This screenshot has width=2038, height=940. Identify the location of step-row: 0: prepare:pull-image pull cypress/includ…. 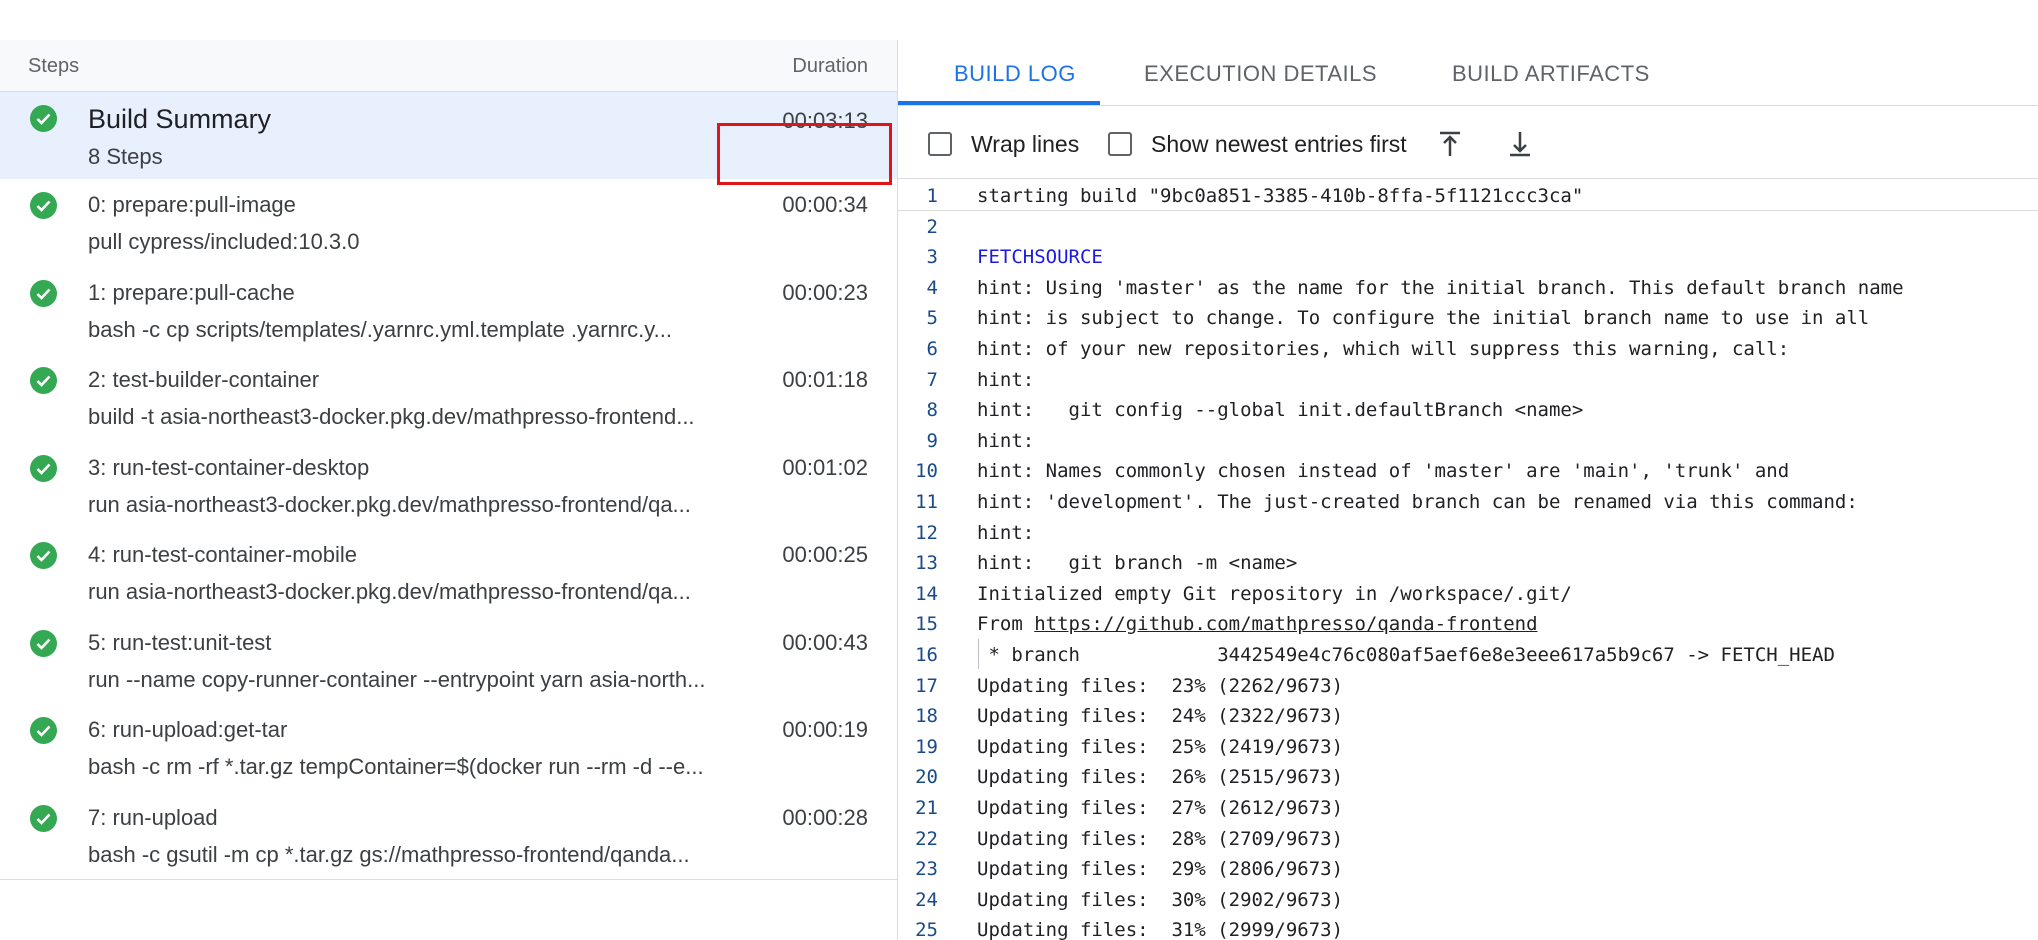
(448, 223).